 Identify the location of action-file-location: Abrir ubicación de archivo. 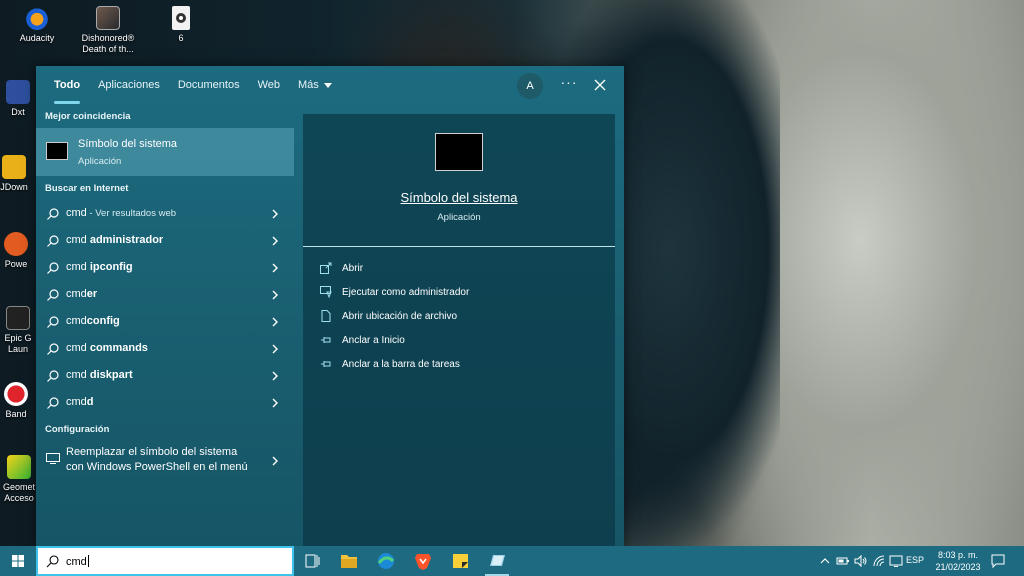
(460, 318).